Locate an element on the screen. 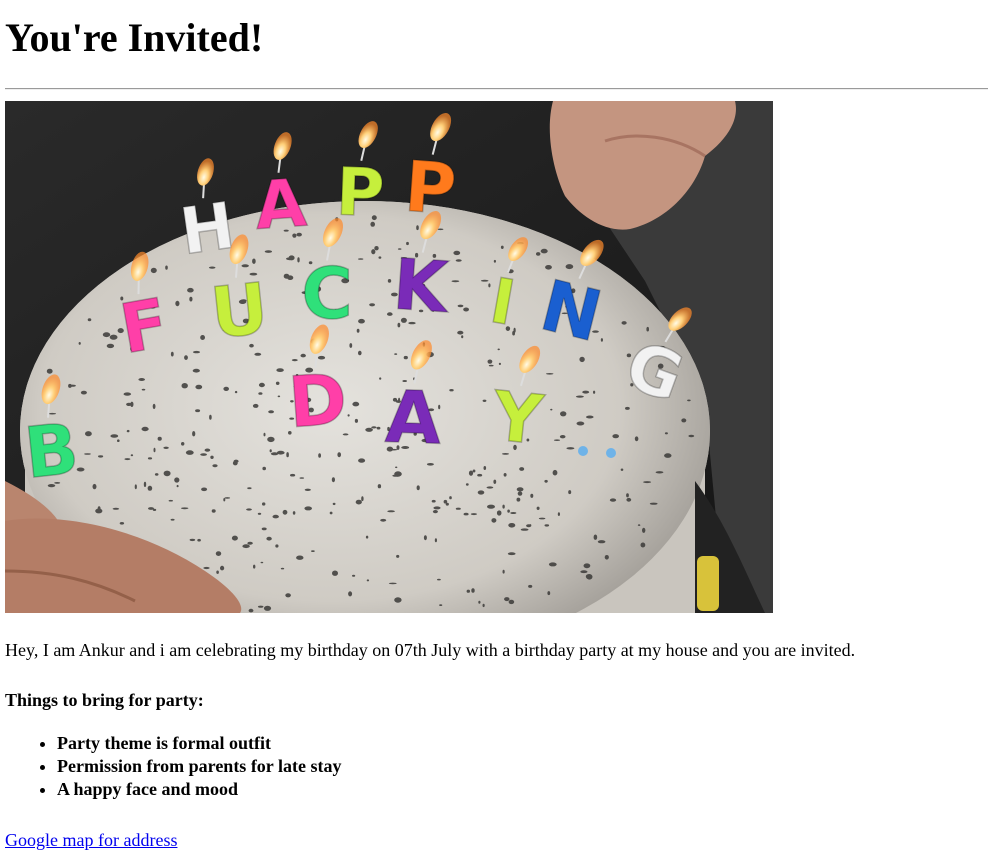 The image size is (988, 852). svg-text: Y is located at coordinates (517, 419).